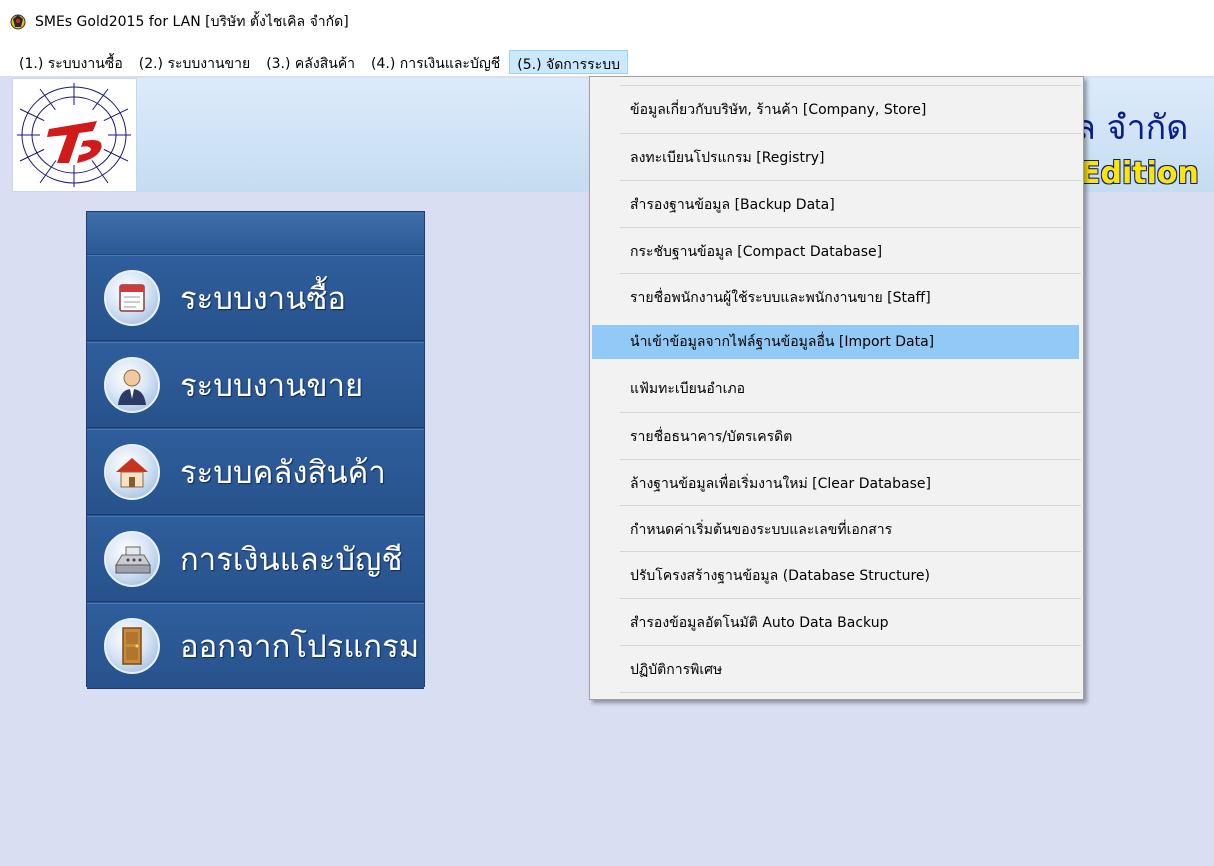 This screenshot has height=866, width=1214. Describe the element at coordinates (836, 157) in the screenshot. I see `dropdown-item-registry: ลงทะเบียนโปรแกรม [Registry]` at that location.